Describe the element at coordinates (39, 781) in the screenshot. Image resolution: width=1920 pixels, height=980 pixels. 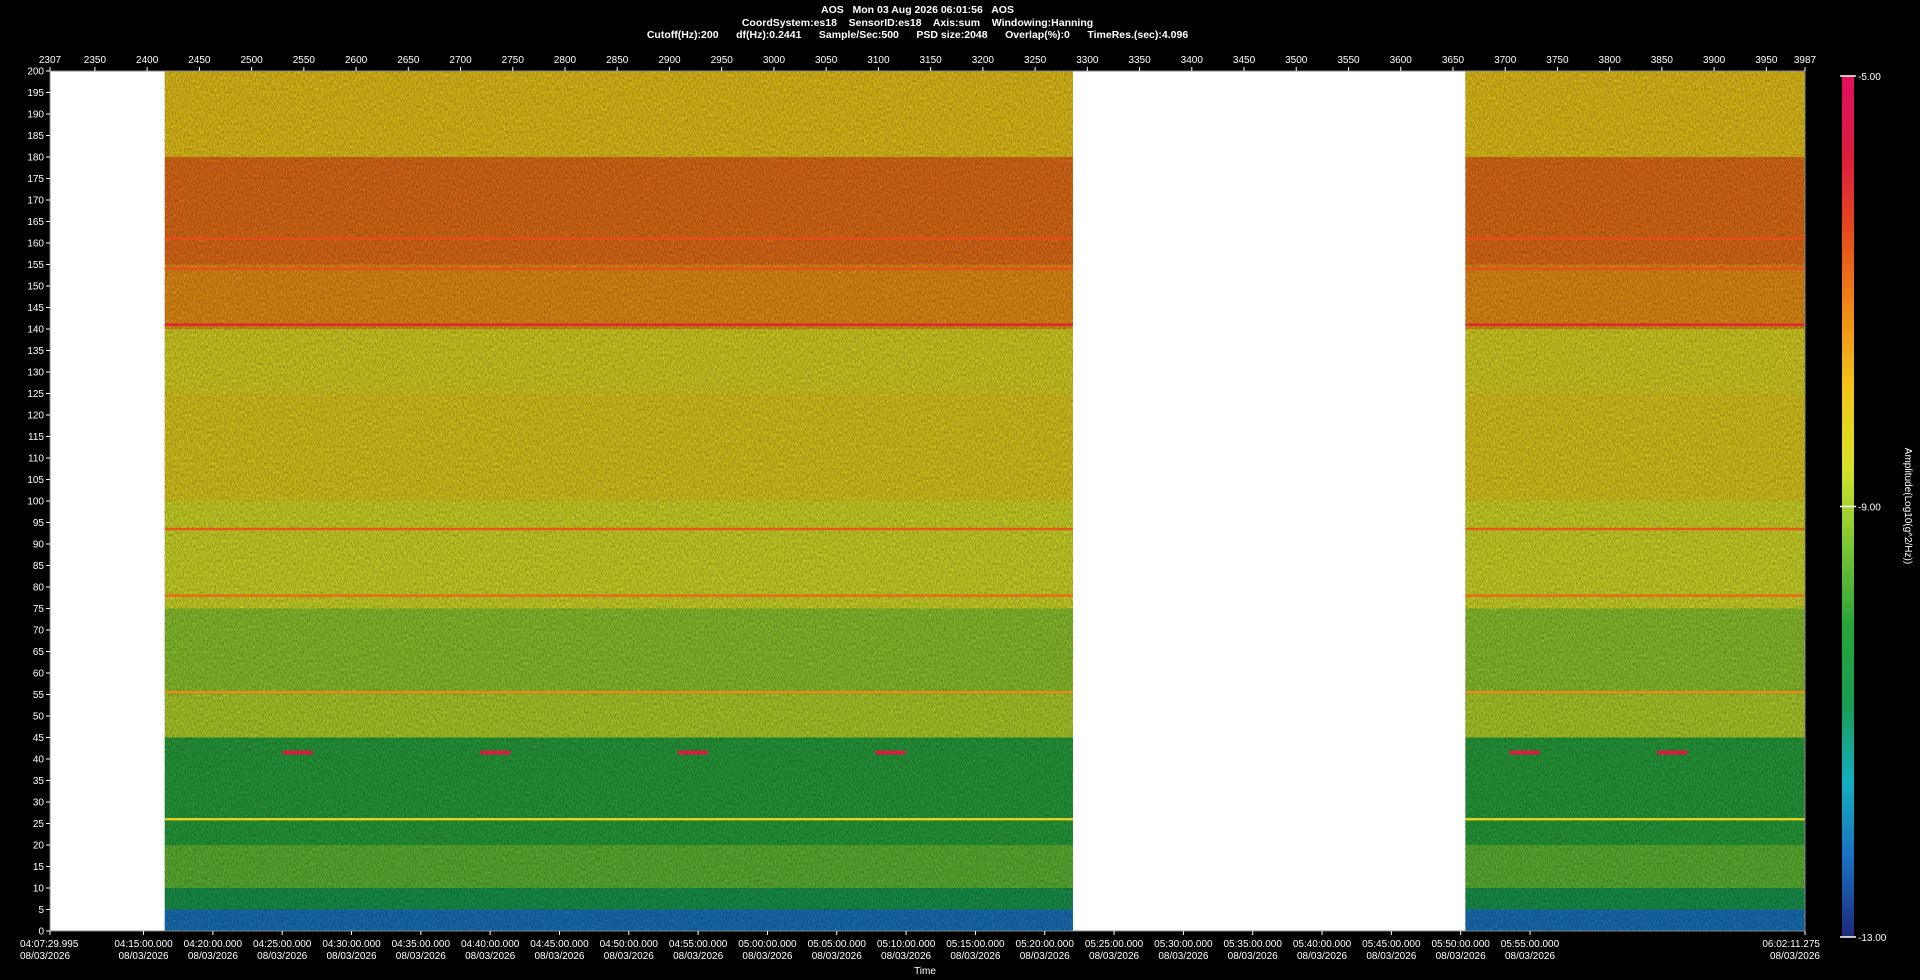
I see `y-tick-label: 35` at that location.